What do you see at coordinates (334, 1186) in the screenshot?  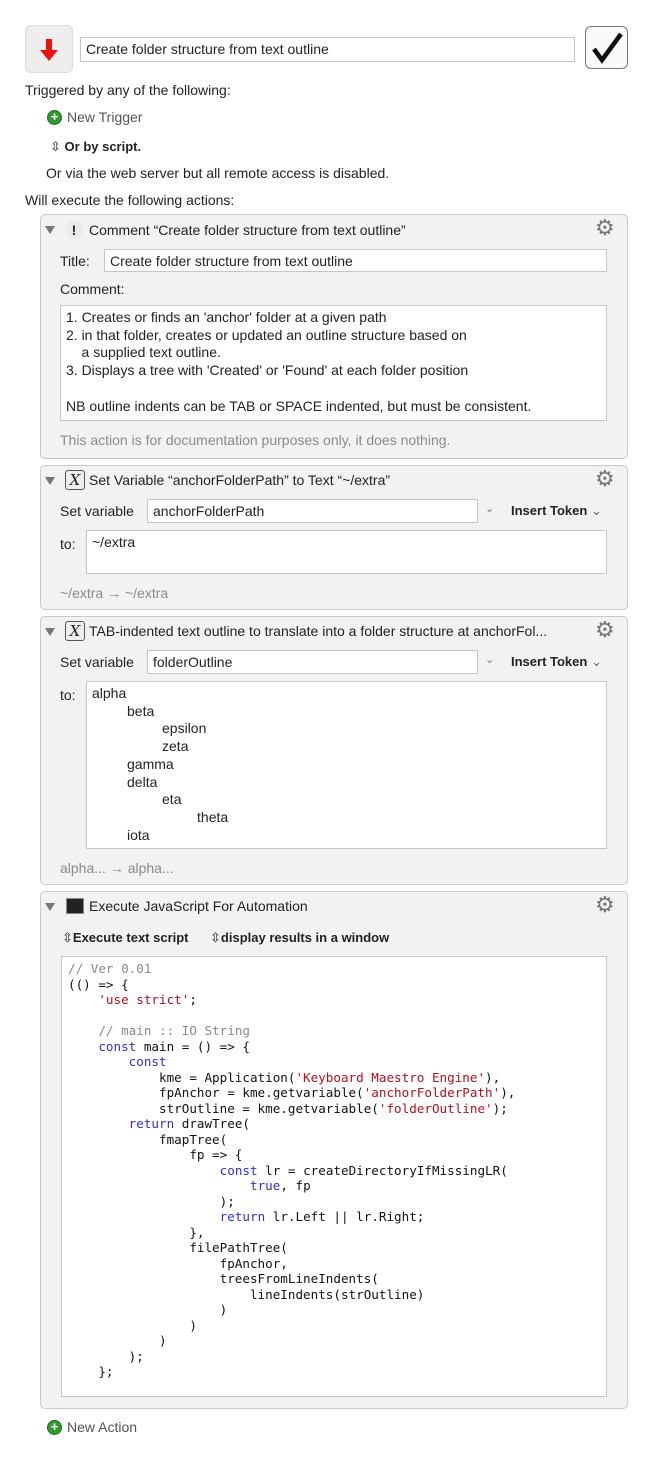 I see `code-line: true, fp` at bounding box center [334, 1186].